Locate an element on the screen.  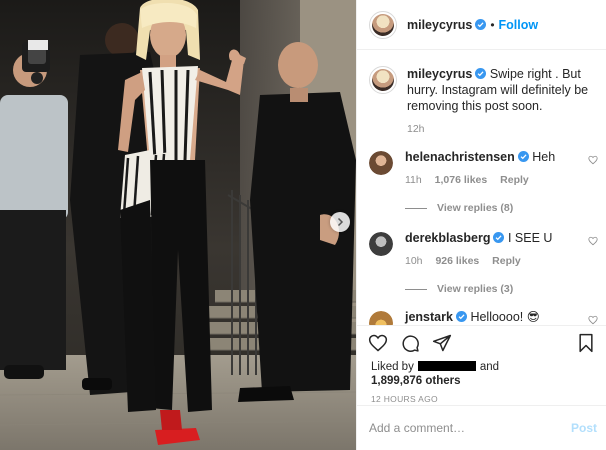
chevron-right-icon is located at coordinates (340, 222).